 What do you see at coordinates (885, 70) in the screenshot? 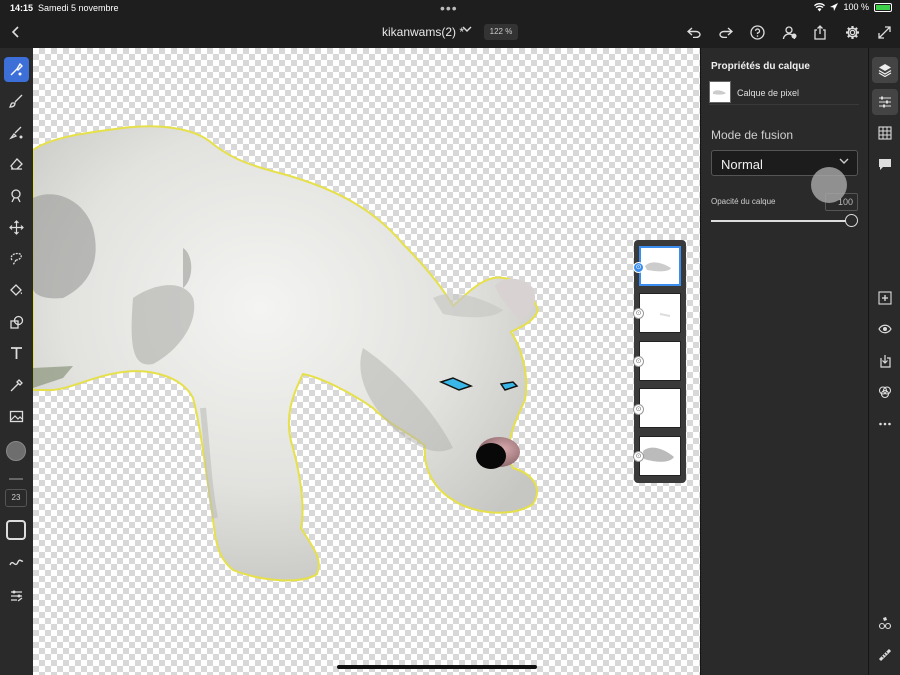
I see `layers-icon` at bounding box center [885, 70].